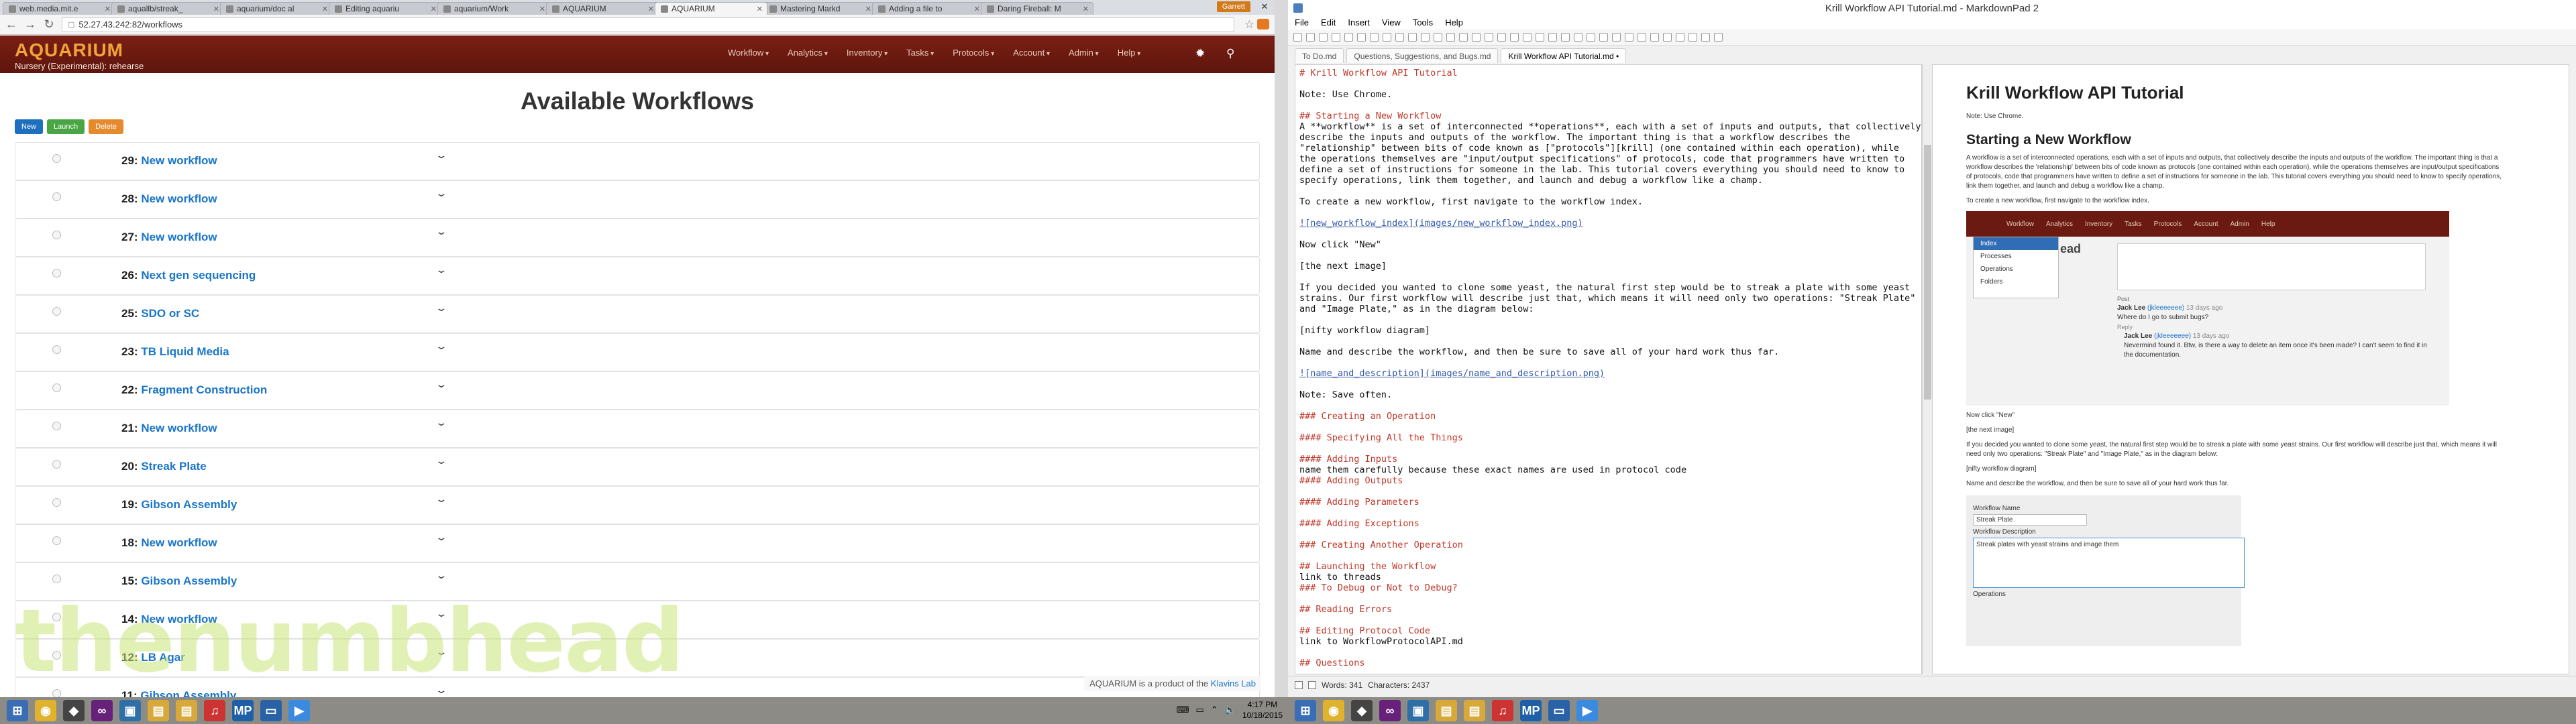 The height and width of the screenshot is (724, 2576). What do you see at coordinates (1564, 55) in the screenshot?
I see `tab-krill-tutorial: Krill Workflow API Tutorial.md •` at bounding box center [1564, 55].